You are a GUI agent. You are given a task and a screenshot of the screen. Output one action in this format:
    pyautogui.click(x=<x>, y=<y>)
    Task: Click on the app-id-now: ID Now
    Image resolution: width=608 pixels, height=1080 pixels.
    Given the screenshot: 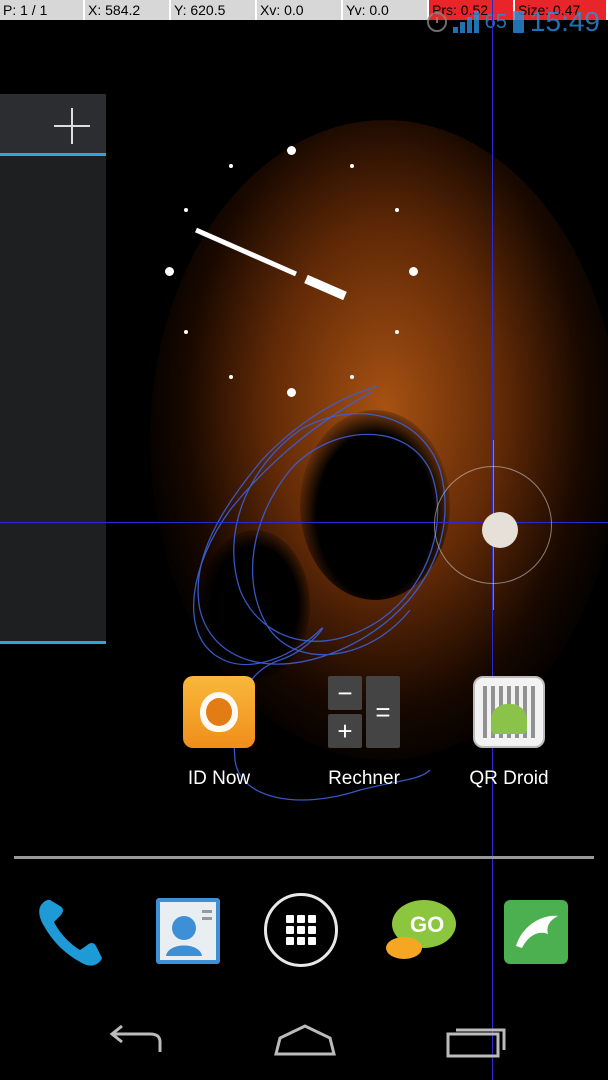 What is the action you would take?
    pyautogui.click(x=219, y=733)
    